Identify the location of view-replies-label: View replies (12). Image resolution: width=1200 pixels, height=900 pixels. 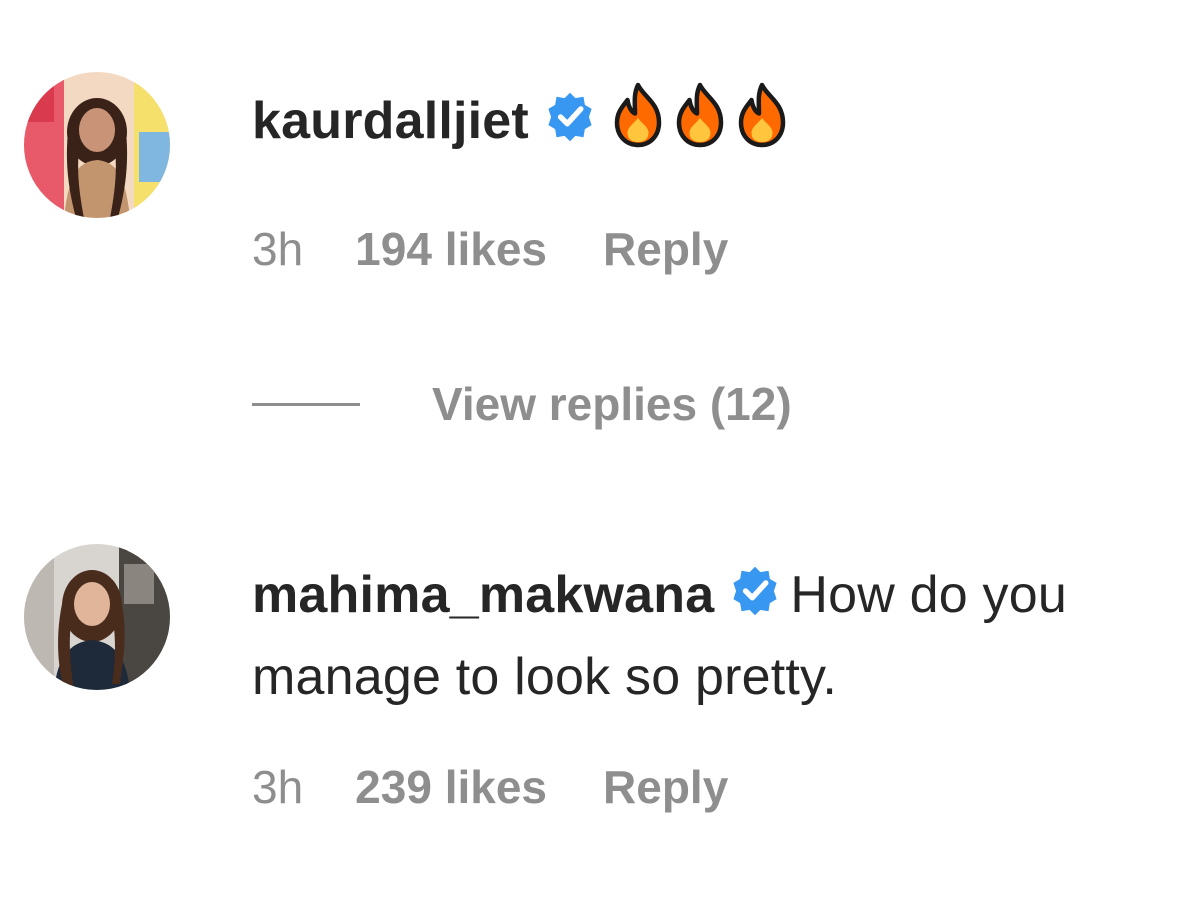
(612, 404).